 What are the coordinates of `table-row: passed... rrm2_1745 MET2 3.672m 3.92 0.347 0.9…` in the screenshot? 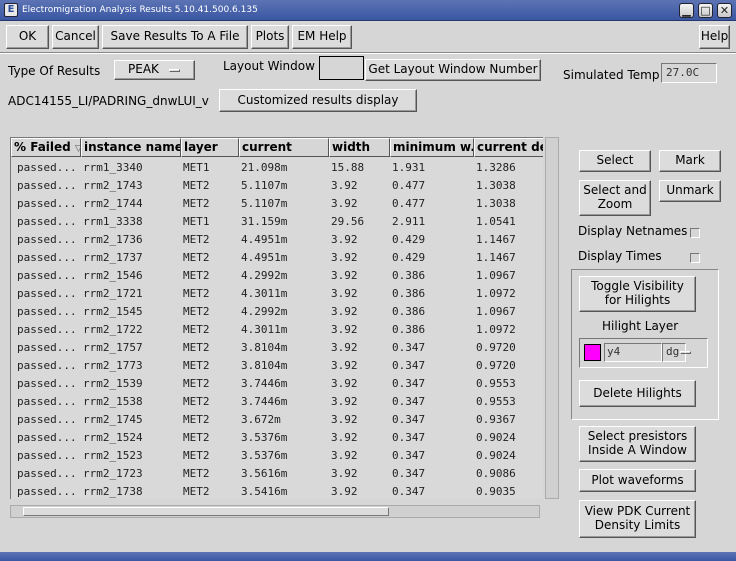 It's located at (277, 420).